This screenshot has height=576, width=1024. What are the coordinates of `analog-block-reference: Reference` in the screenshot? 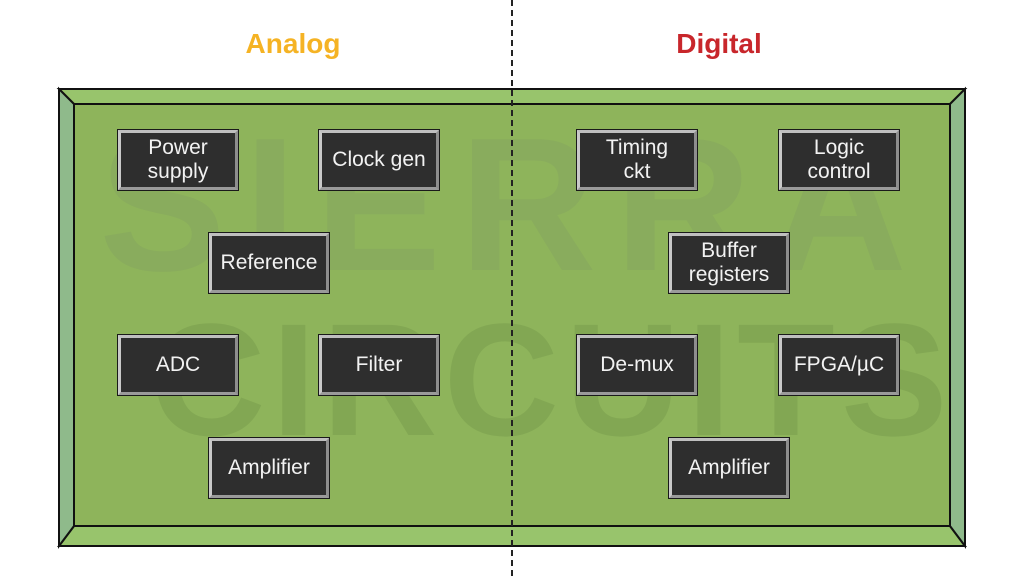 It's located at (269, 263).